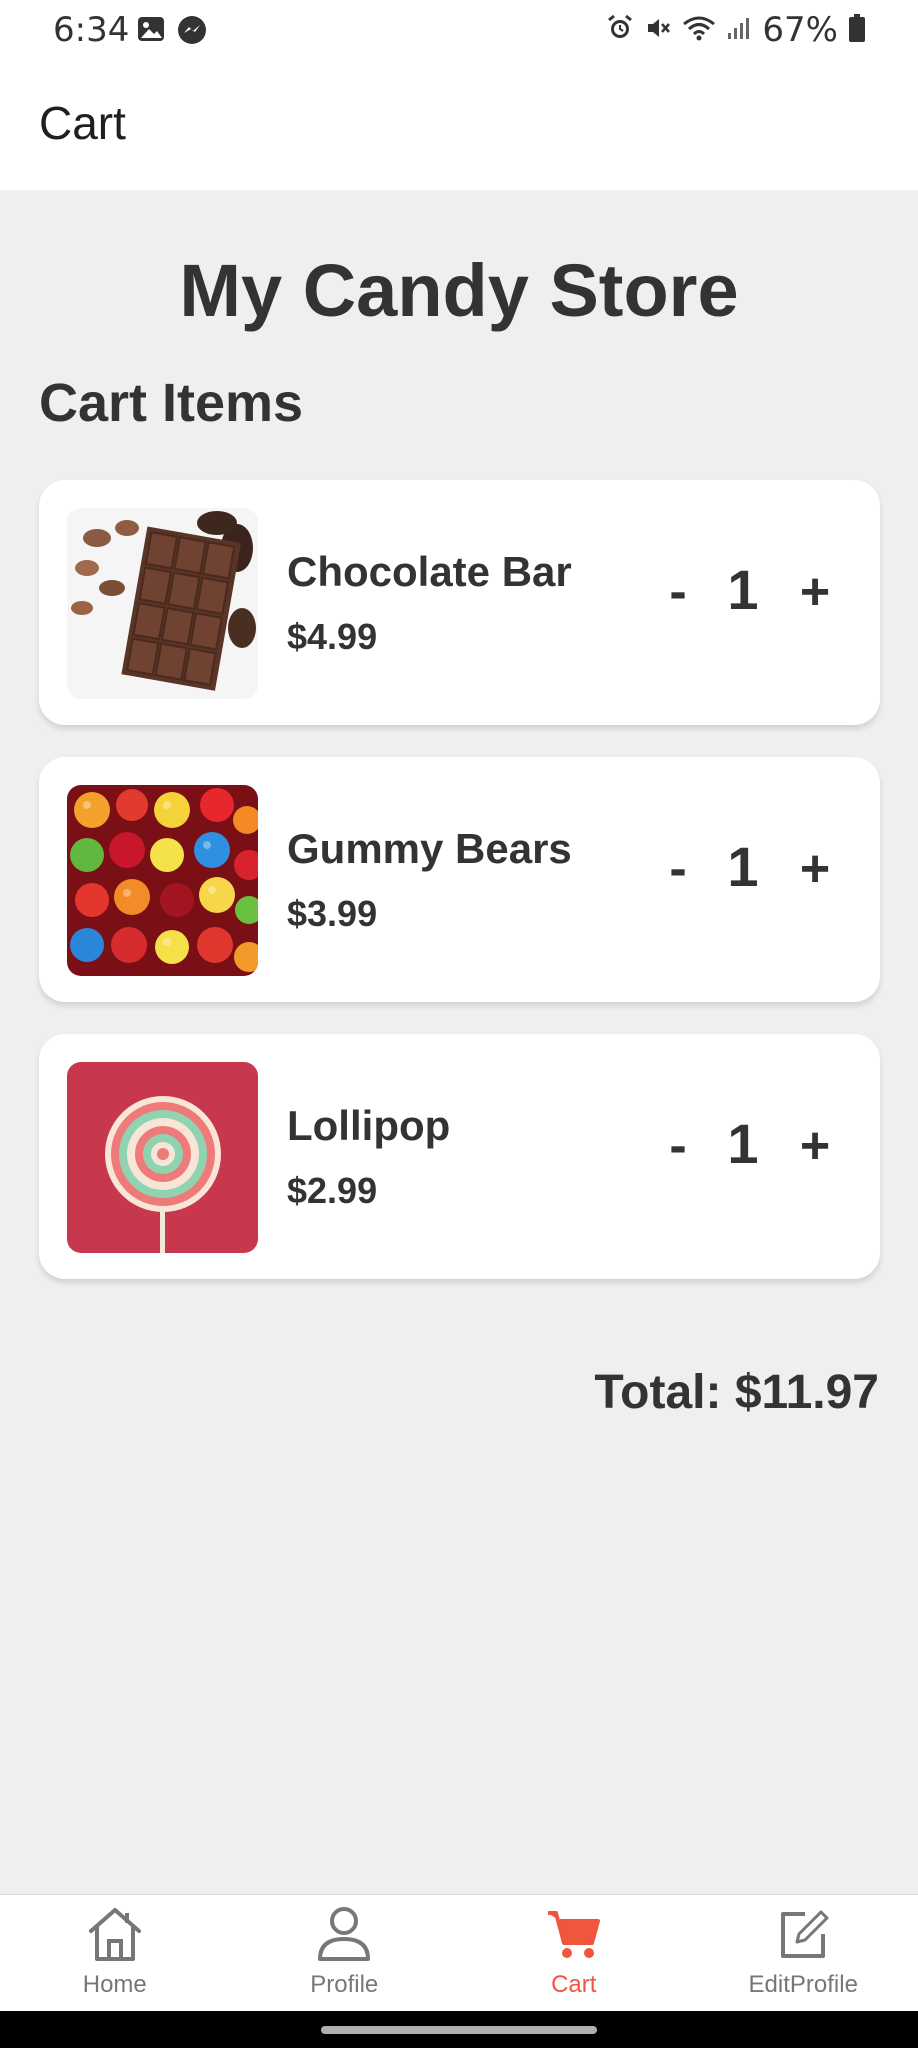 The height and width of the screenshot is (2048, 918). What do you see at coordinates (332, 1190) in the screenshot?
I see `item-price: $2.99` at bounding box center [332, 1190].